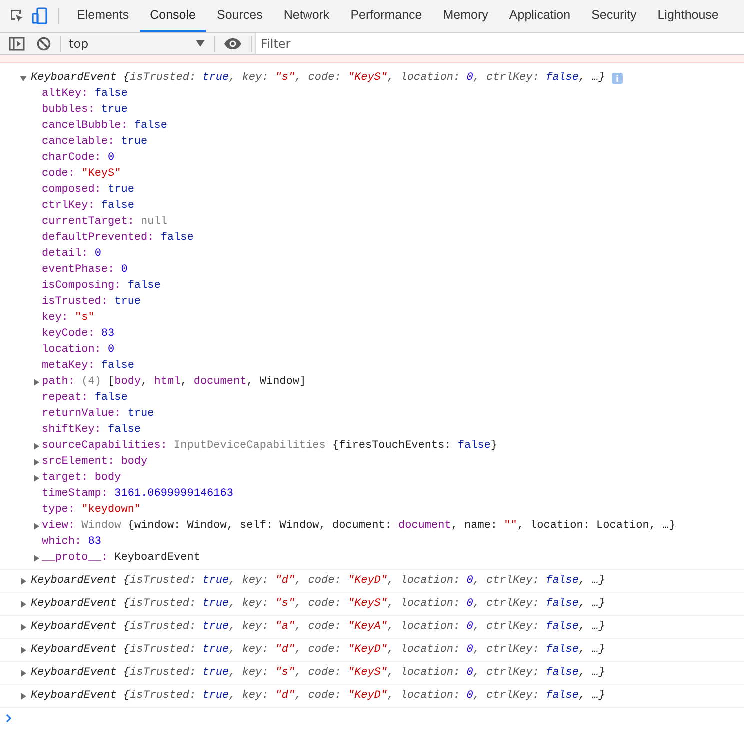 The height and width of the screenshot is (734, 744). What do you see at coordinates (78, 158) in the screenshot?
I see `property-line: charCode: 0` at bounding box center [78, 158].